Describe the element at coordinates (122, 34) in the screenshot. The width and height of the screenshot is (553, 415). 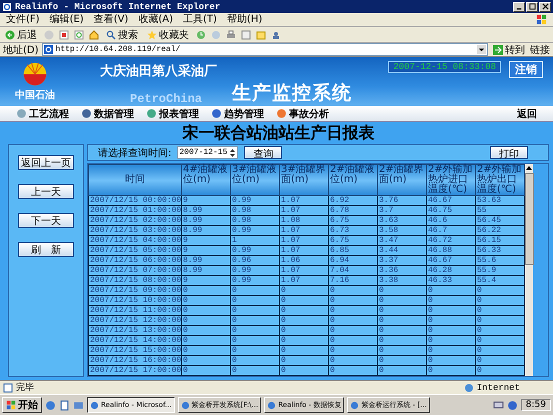
I see `search-button: 搜索` at that location.